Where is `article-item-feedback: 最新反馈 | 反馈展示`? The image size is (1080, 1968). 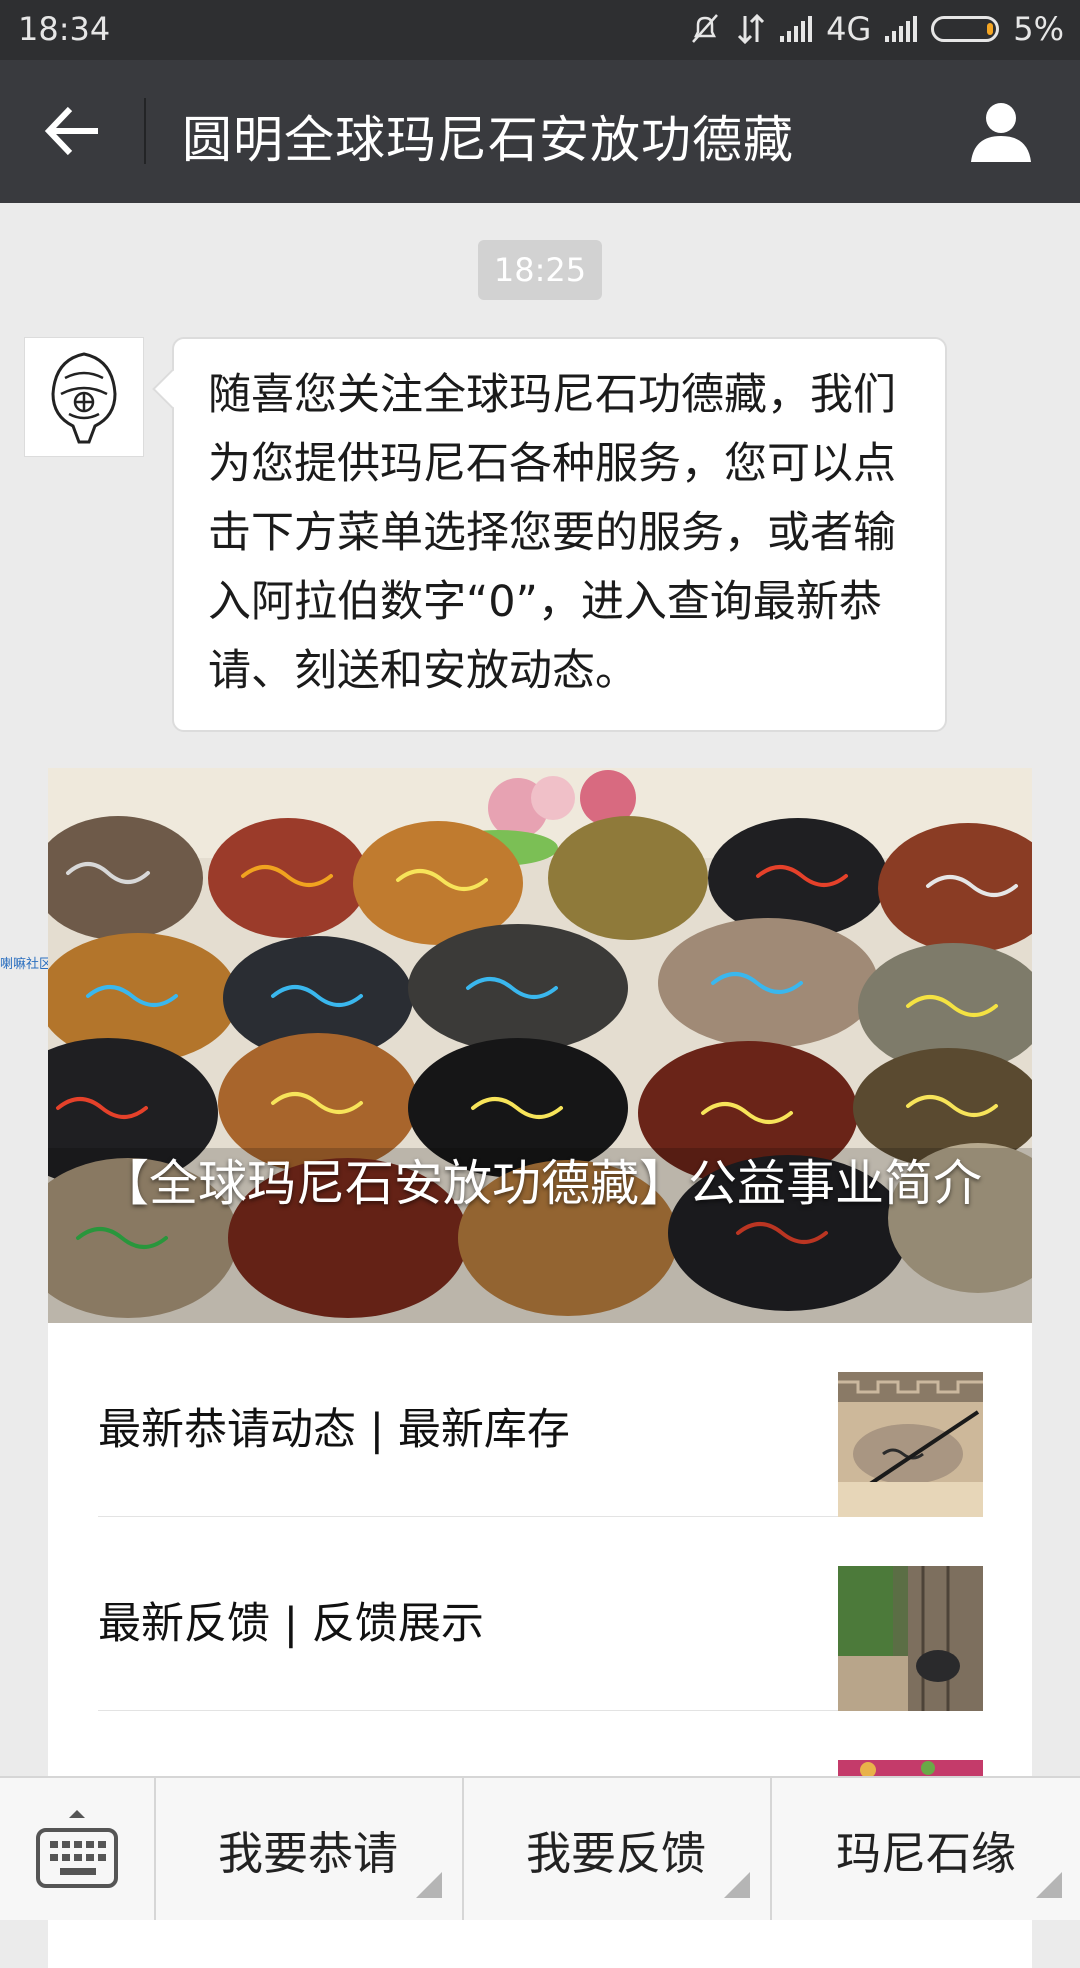
article-item-feedback: 最新反馈 | 反馈展示 is located at coordinates (469, 1614).